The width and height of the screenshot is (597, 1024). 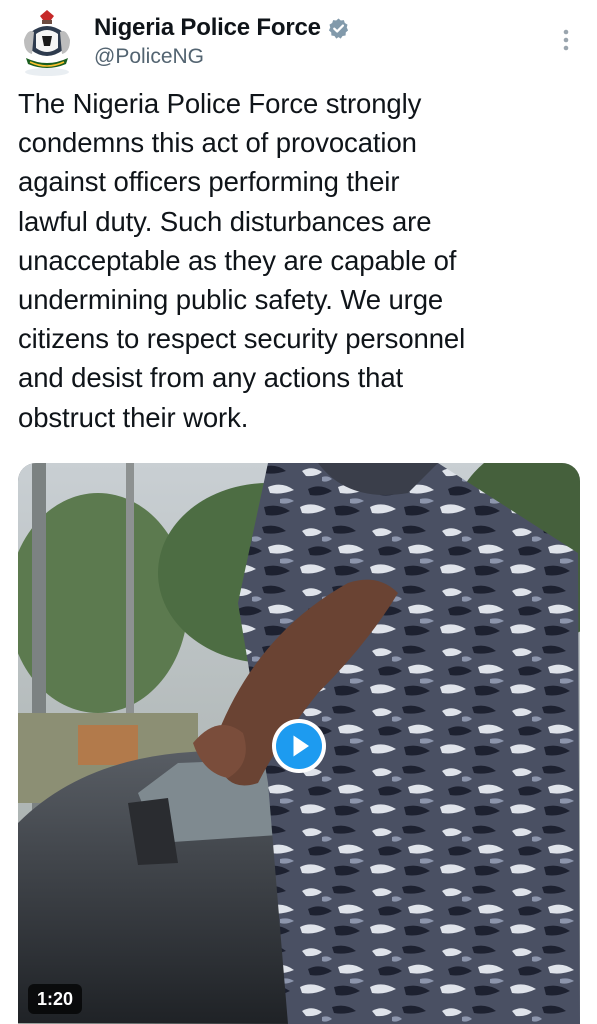 I want to click on account-names: Nigeria Police Force @PoliceNG, so click(x=222, y=41).